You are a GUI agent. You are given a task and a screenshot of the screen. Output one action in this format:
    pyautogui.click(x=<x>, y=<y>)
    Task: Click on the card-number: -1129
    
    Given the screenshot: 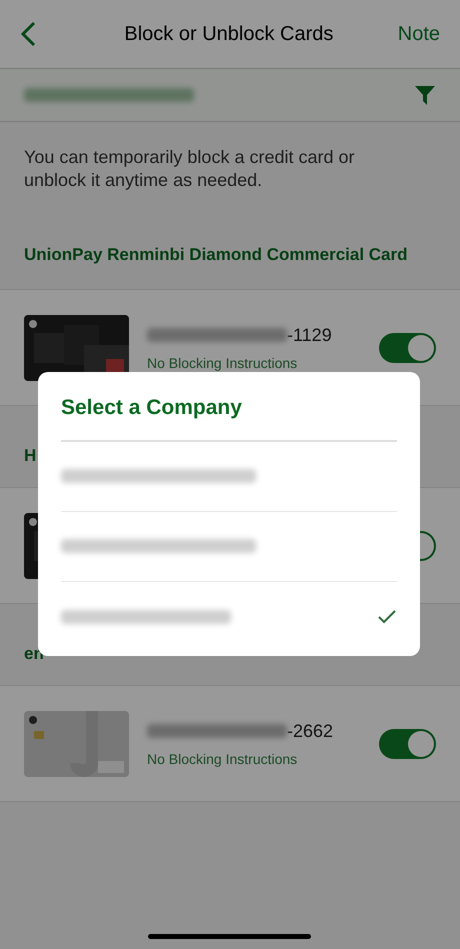 What is the action you would take?
    pyautogui.click(x=309, y=335)
    